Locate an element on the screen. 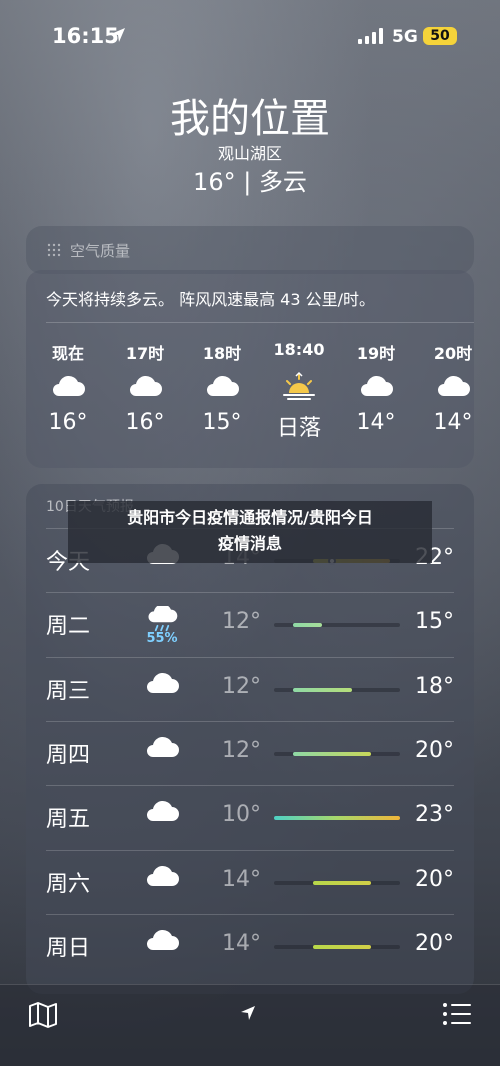  hourly-time: 20时 is located at coordinates (453, 353).